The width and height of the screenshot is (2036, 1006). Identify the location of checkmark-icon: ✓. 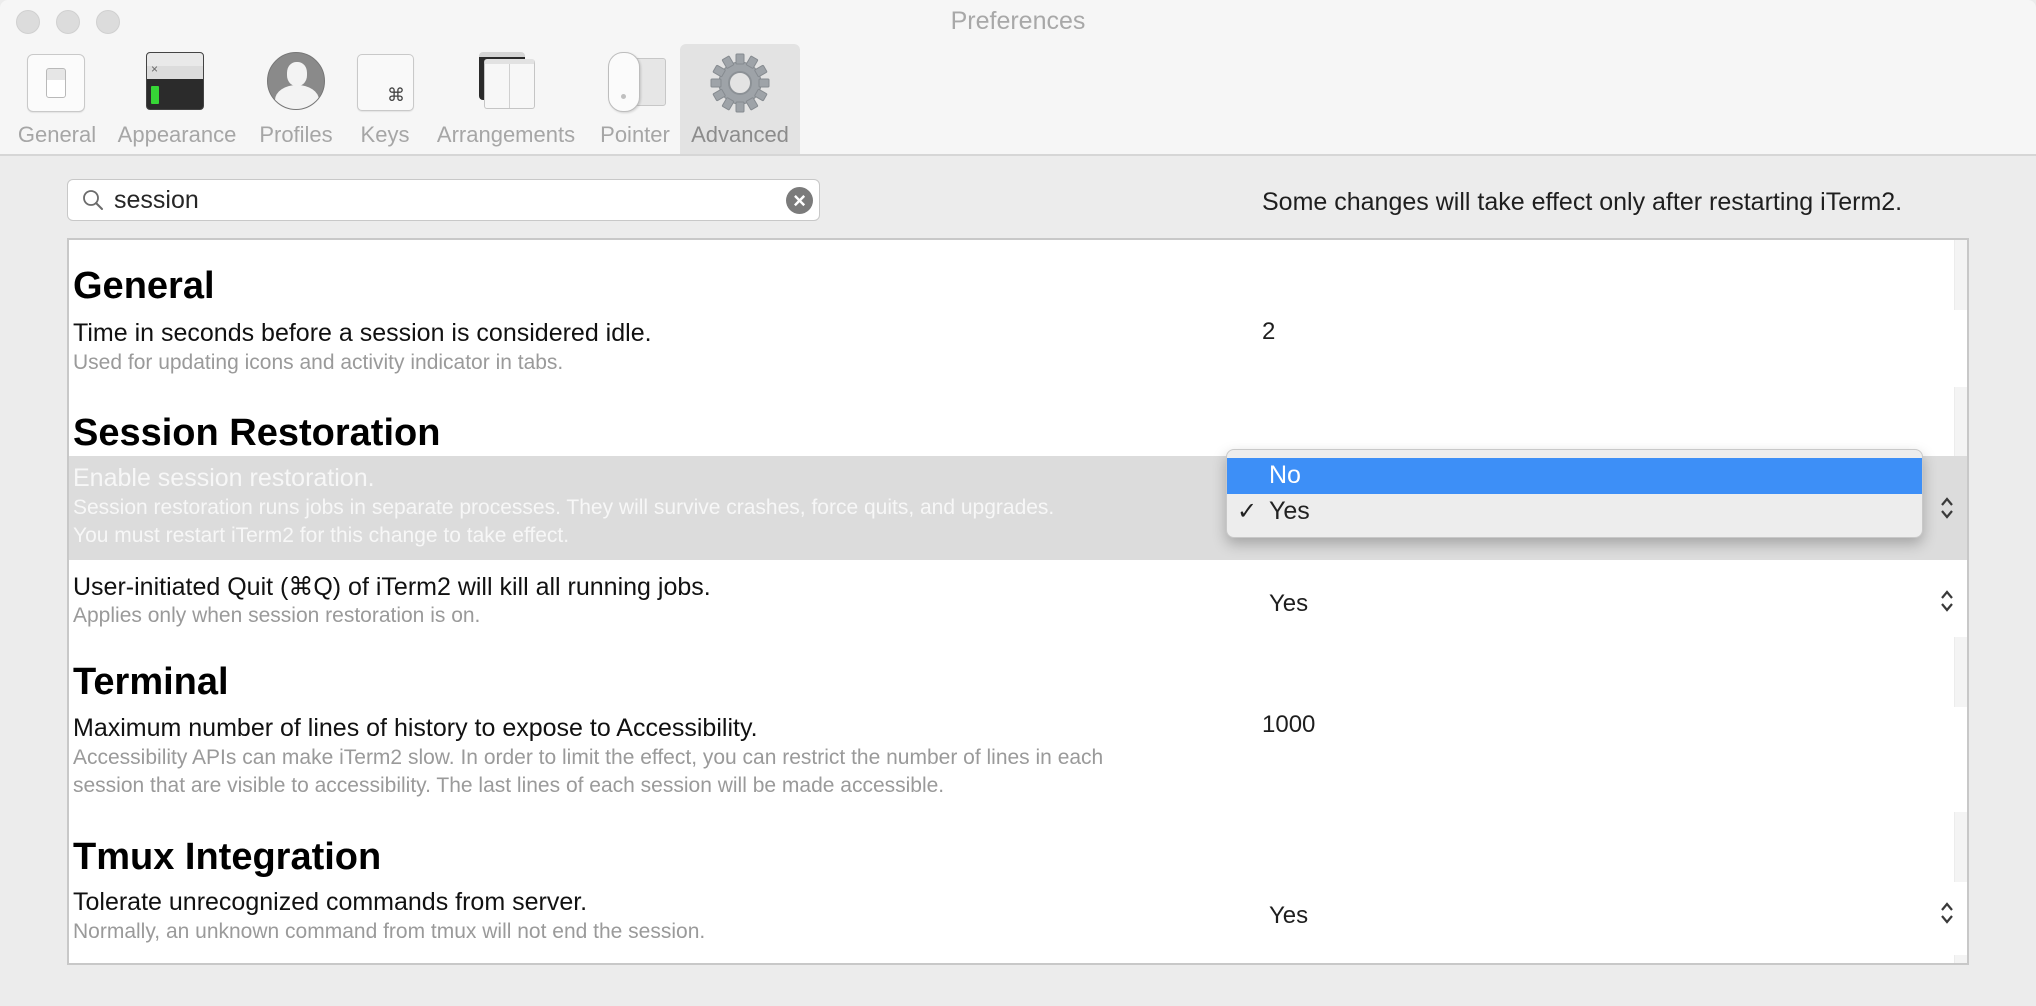
(1247, 511).